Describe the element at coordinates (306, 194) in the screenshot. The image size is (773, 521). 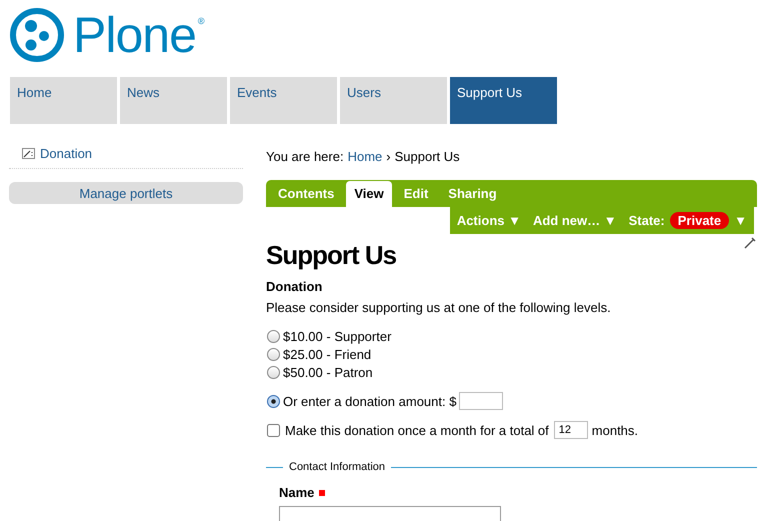
I see `edit-tab: Contents` at that location.